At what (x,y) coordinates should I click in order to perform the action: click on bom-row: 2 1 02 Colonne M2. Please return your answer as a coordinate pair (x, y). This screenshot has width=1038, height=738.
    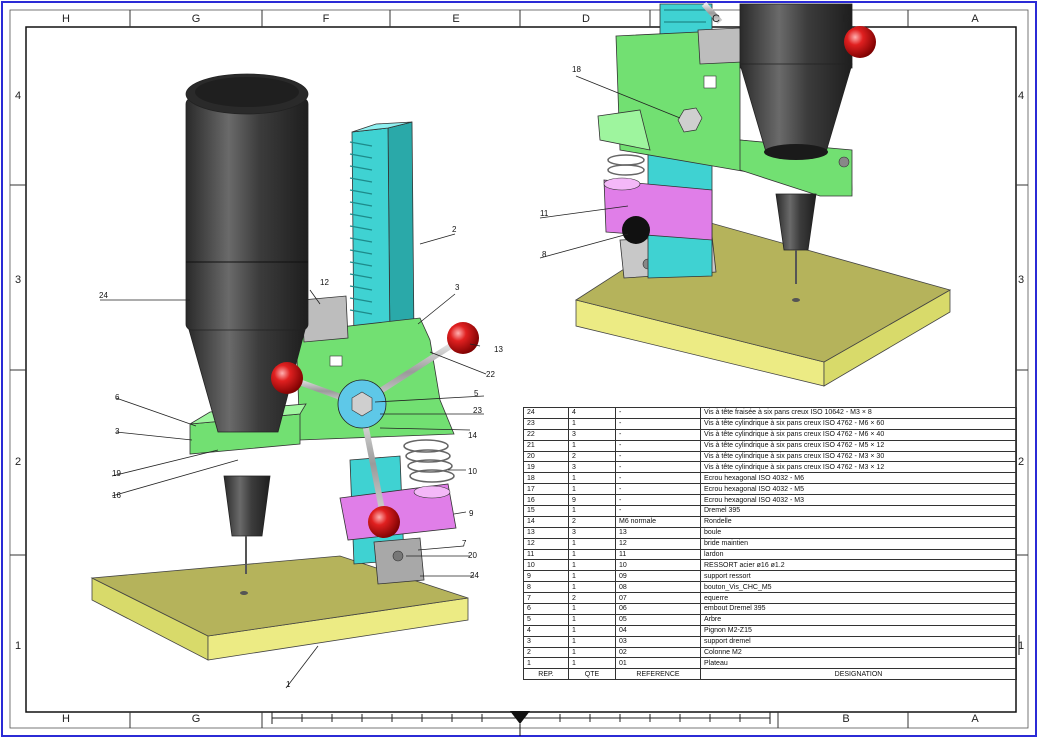
    Looking at the image, I should click on (770, 652).